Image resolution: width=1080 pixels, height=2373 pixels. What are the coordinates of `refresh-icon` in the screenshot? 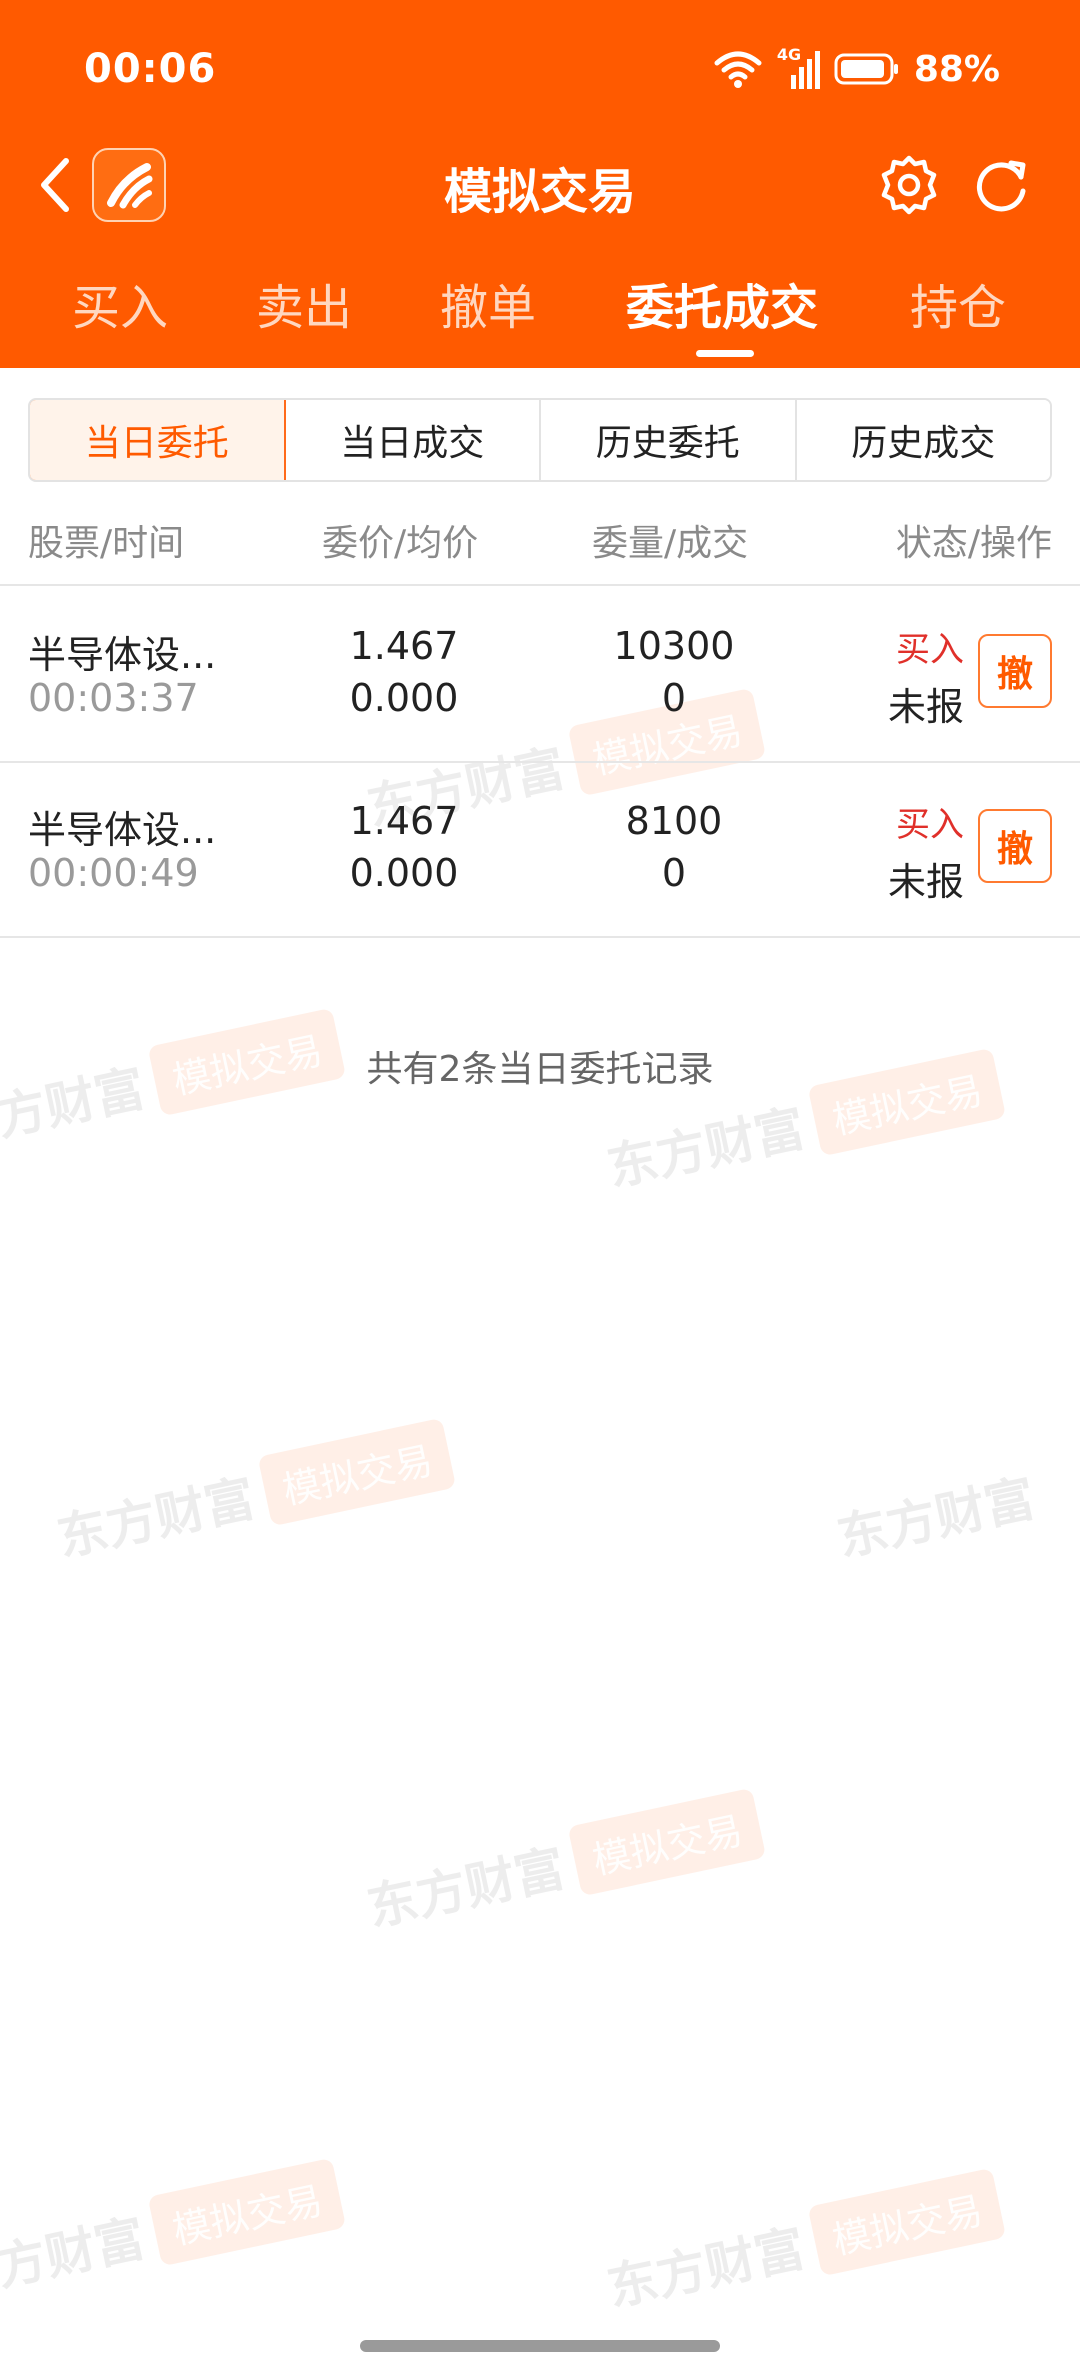 It's located at (1001, 186).